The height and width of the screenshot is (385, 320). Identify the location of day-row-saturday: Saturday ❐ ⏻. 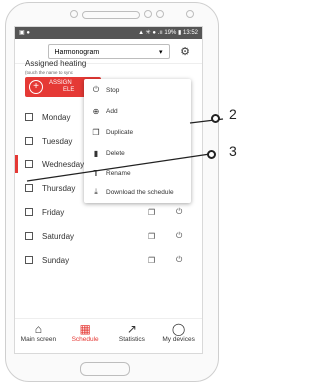
(111, 236).